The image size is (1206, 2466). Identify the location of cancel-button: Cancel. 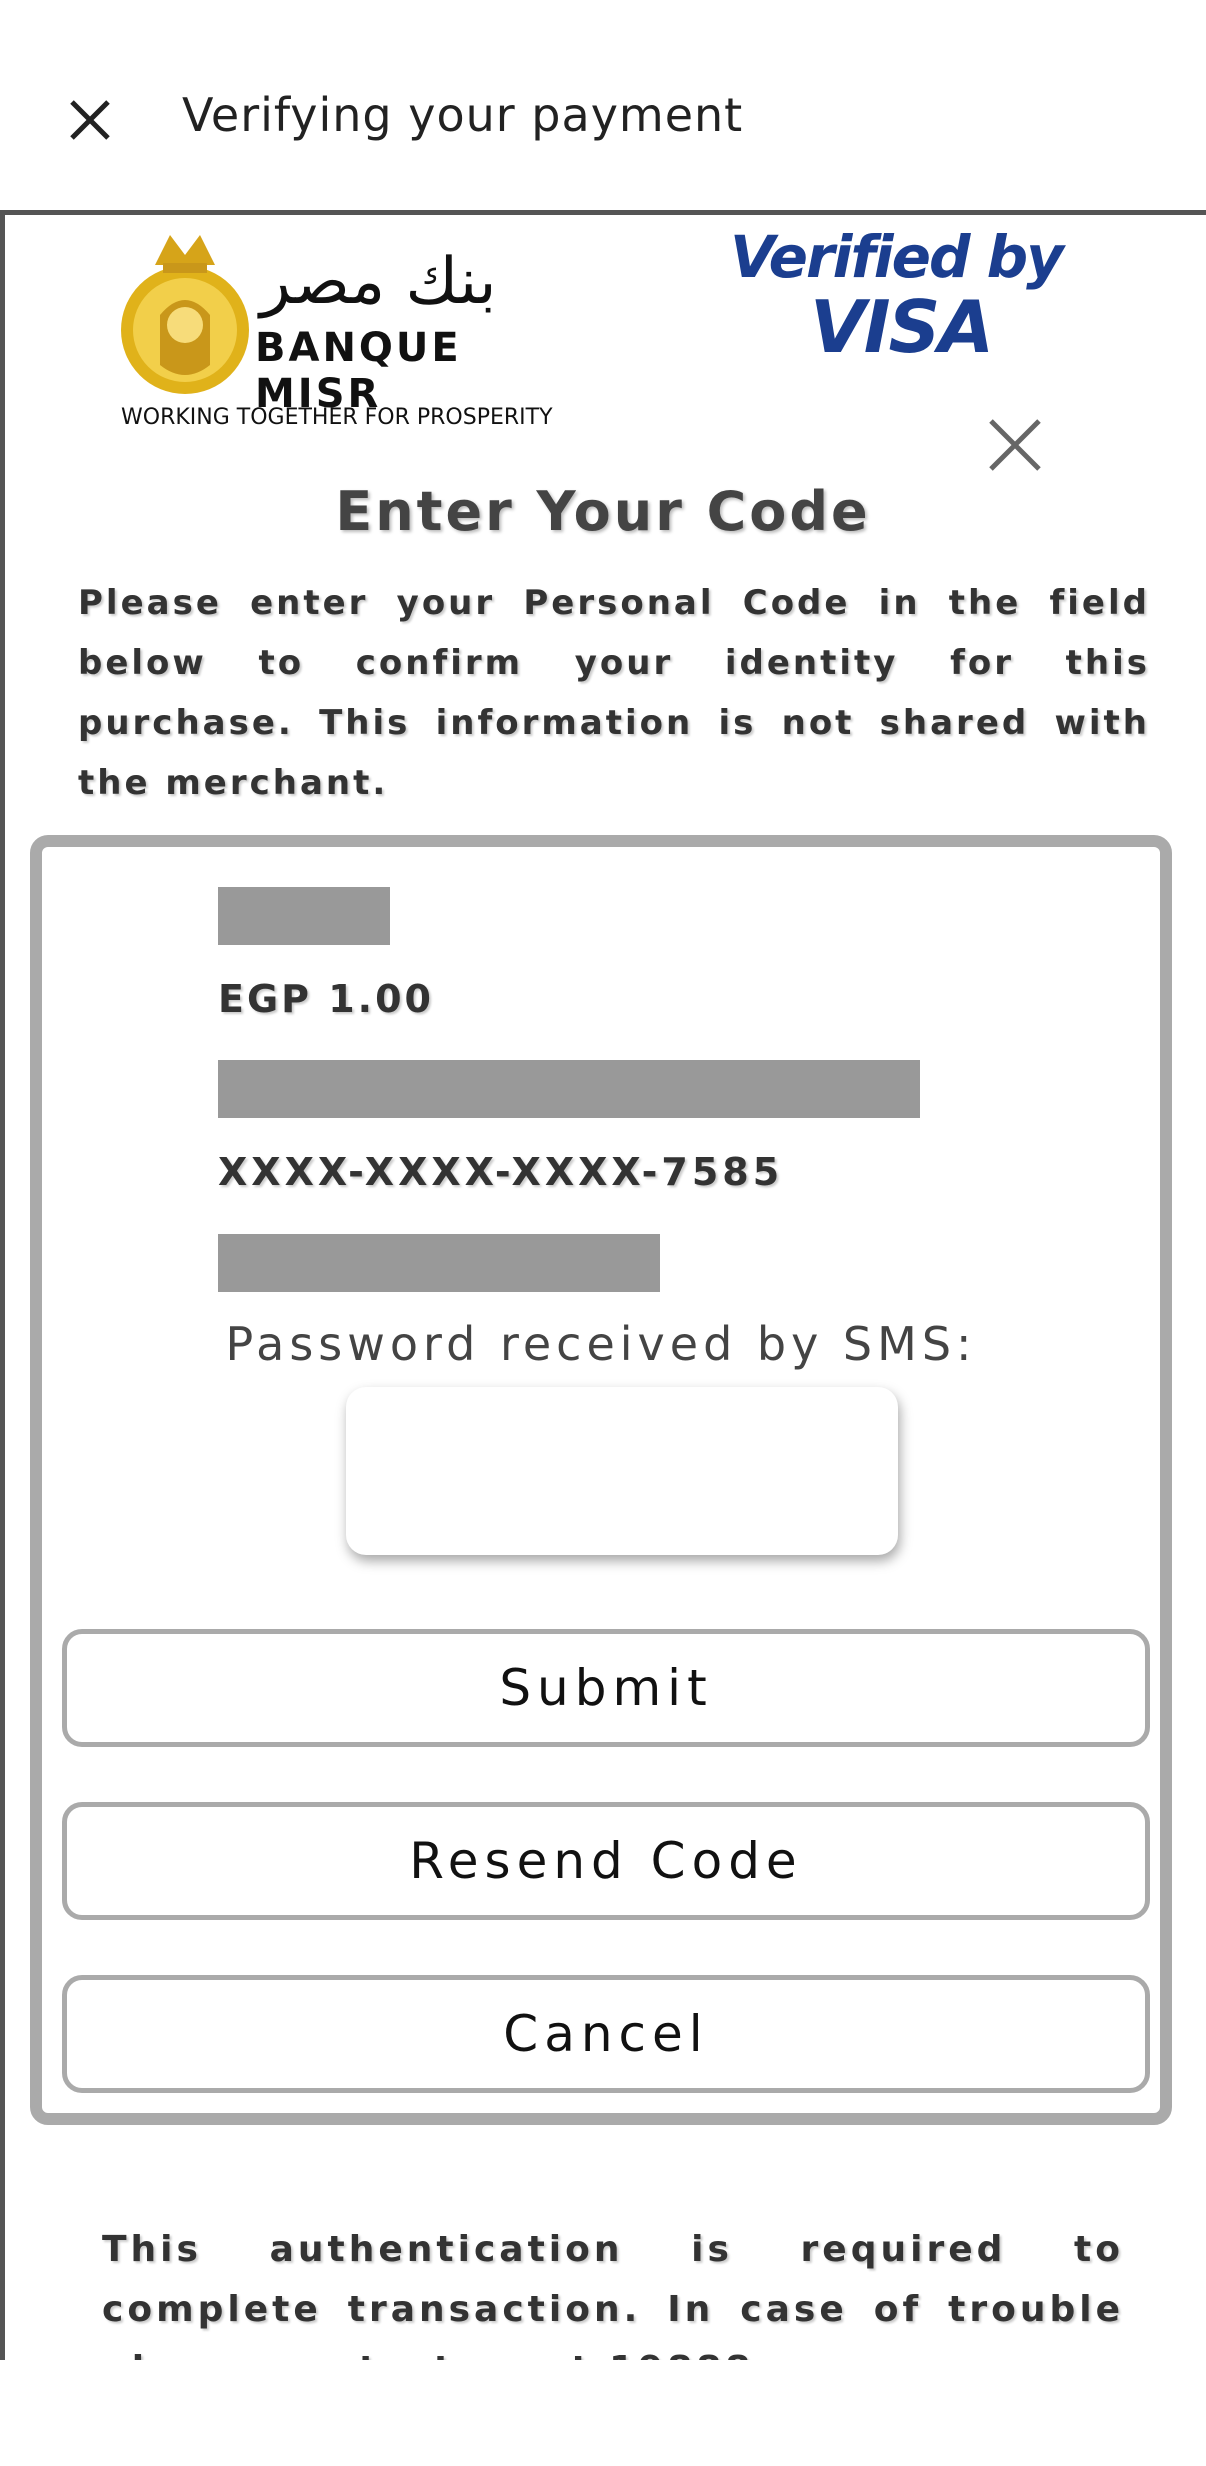
(606, 2034).